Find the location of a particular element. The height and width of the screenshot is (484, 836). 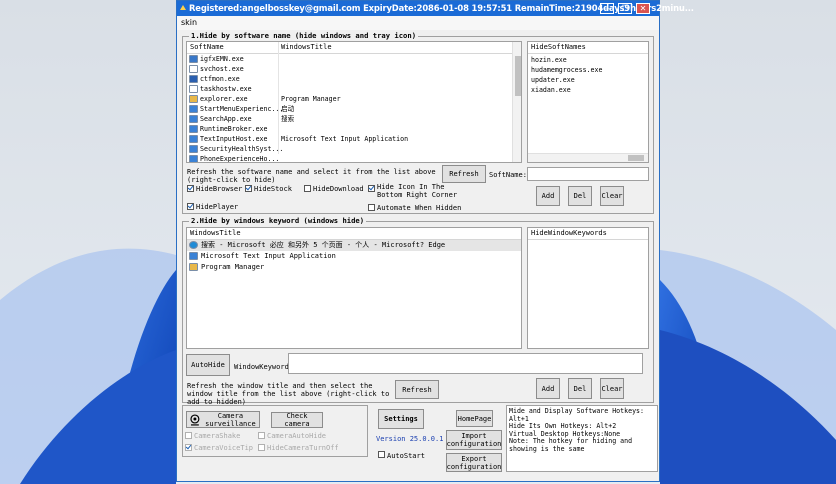

autohide-button: AutoHide is located at coordinates (208, 365).